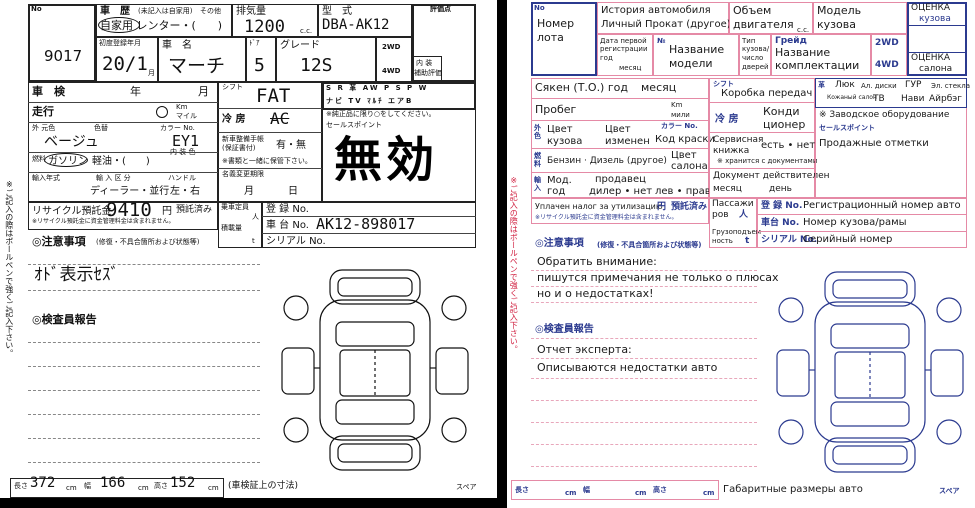 The width and height of the screenshot is (975, 508). I want to click on equip-col2-jp: Ал. диски, so click(879, 86).